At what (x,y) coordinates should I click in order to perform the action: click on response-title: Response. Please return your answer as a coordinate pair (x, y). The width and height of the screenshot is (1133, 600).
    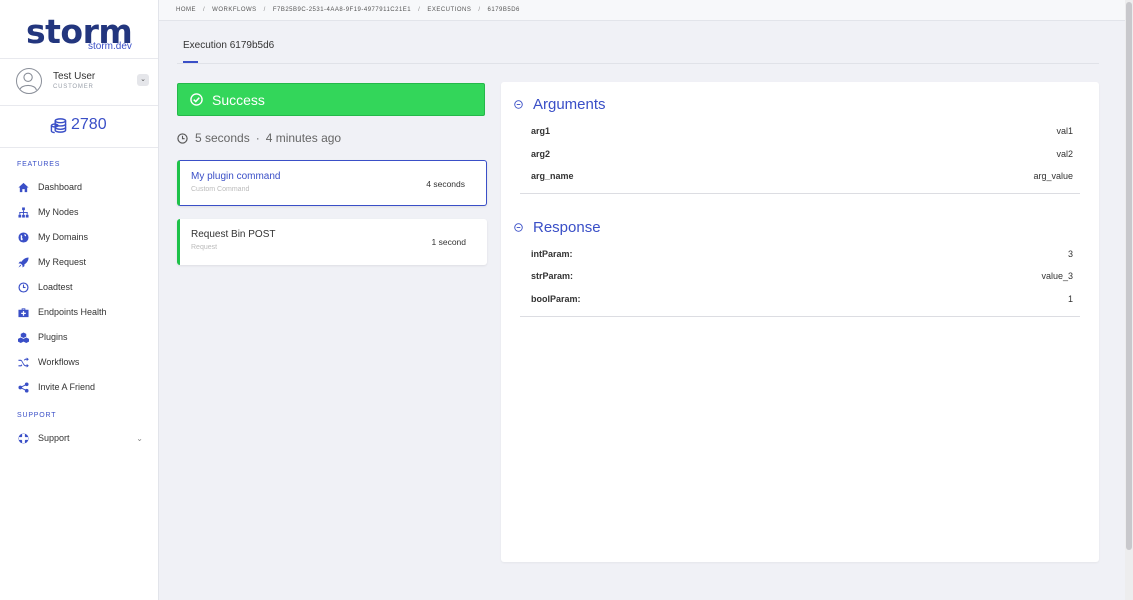
    Looking at the image, I should click on (567, 227).